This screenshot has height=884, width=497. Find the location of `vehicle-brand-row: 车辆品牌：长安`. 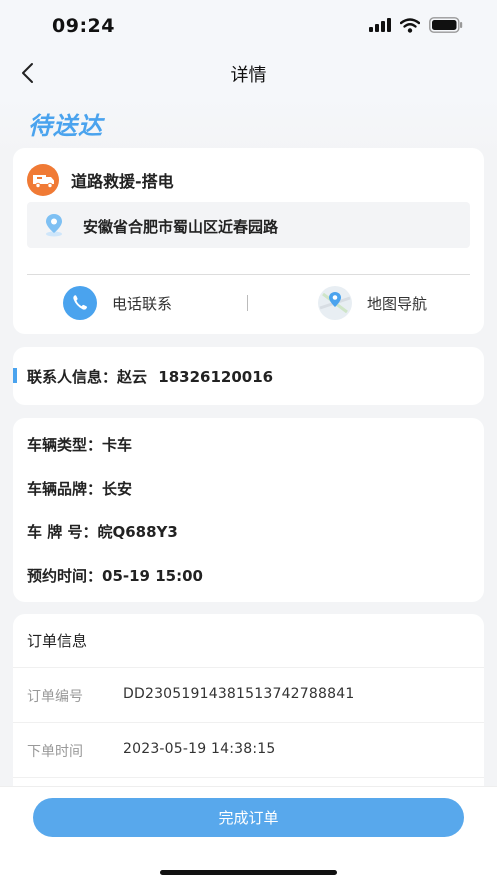

vehicle-brand-row: 车辆品牌：长安 is located at coordinates (79, 488).